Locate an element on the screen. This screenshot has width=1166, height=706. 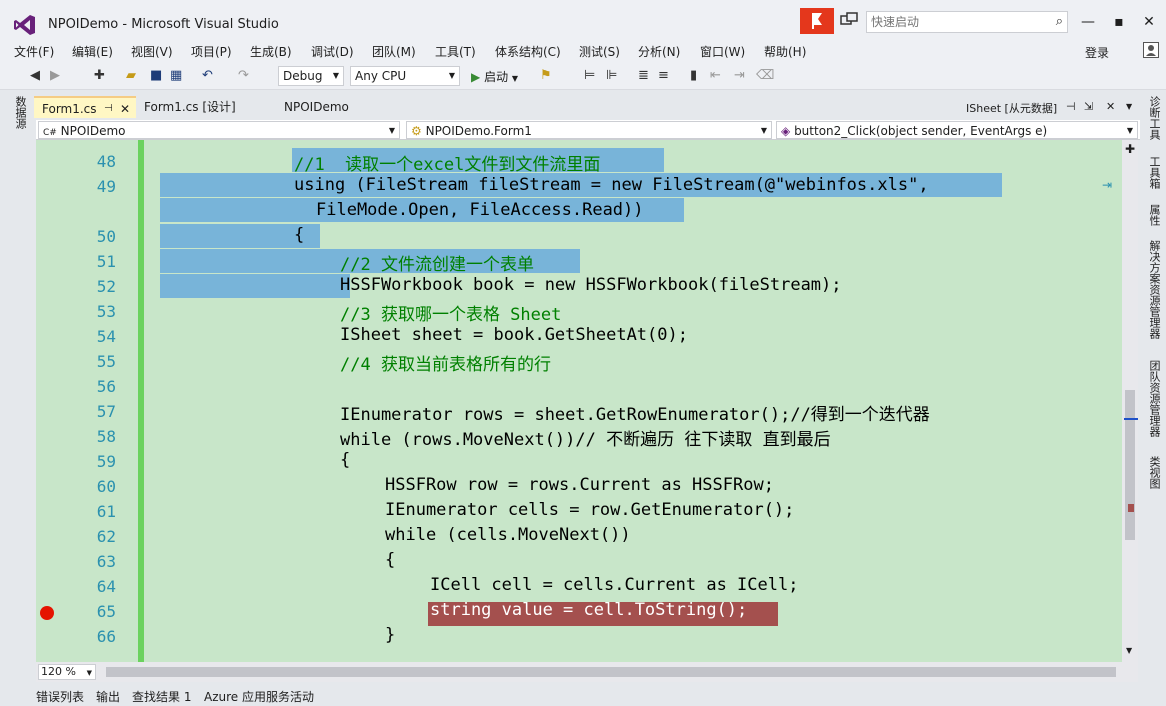
code-line: ISheet sheet = book.GetSheetAt(0); is located at coordinates (514, 335).